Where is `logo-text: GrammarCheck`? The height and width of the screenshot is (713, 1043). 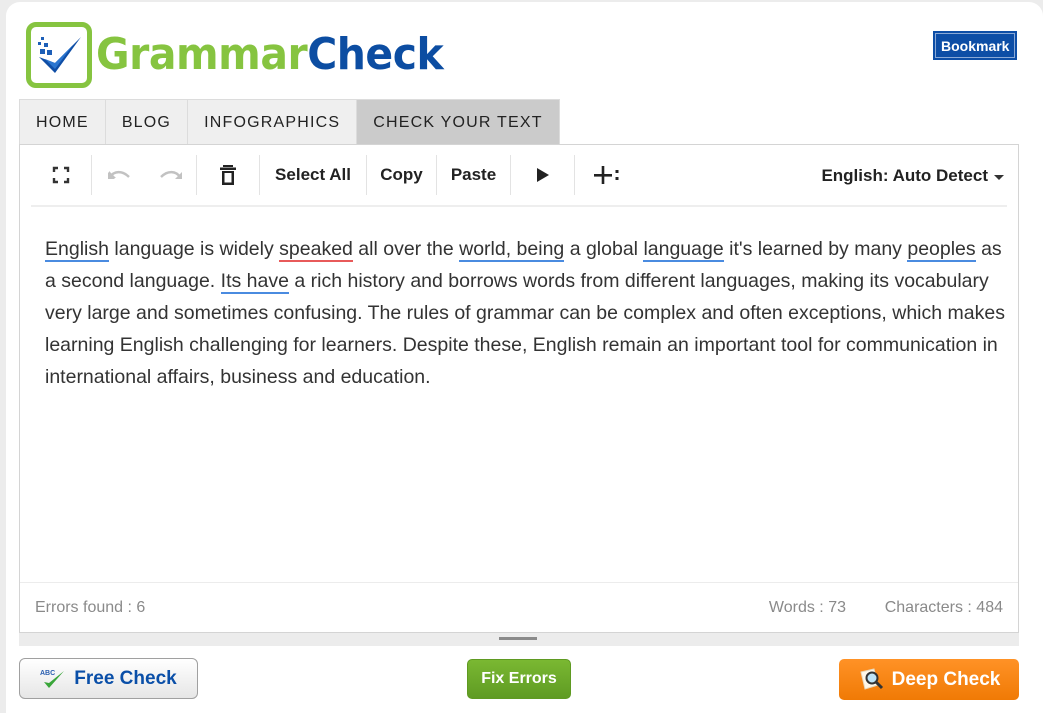
logo-text: GrammarCheck is located at coordinates (270, 55).